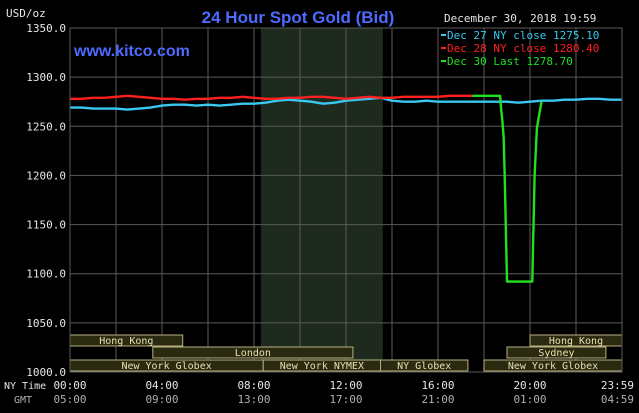  I want to click on gmt-tick-label: 17:00, so click(345, 399).